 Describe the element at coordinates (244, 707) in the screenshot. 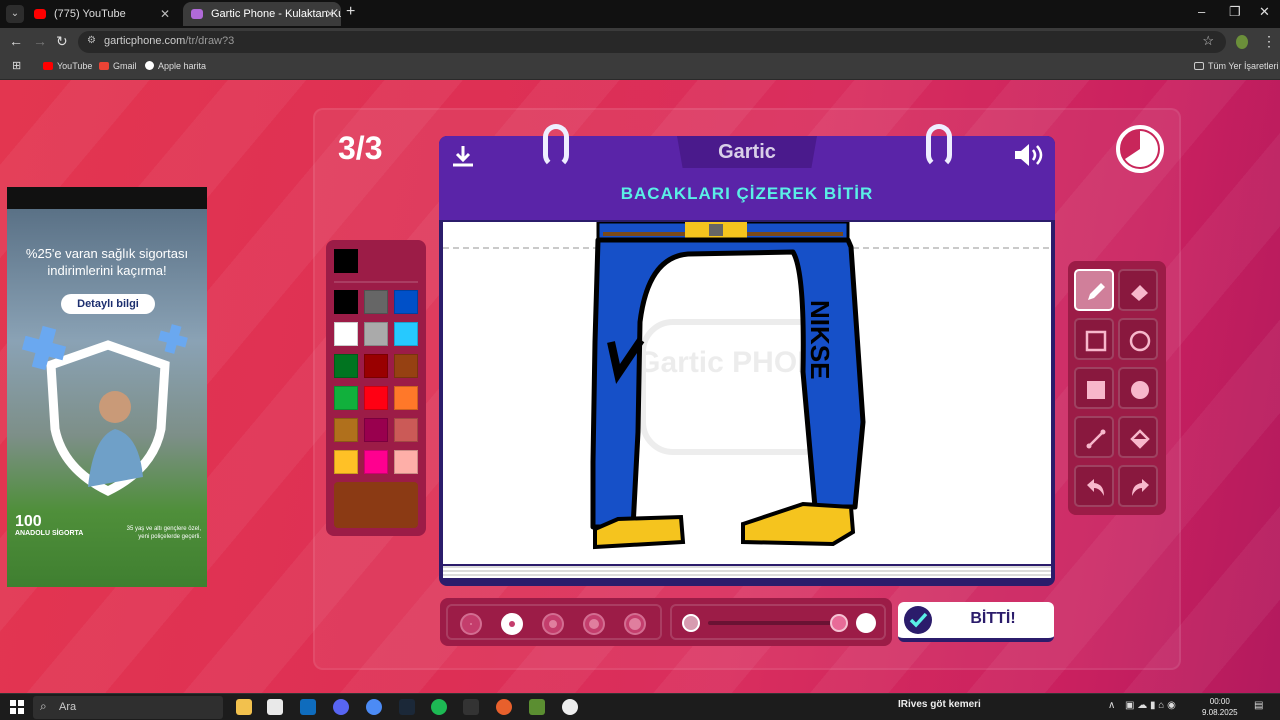

I see `file-explorer-icon` at that location.